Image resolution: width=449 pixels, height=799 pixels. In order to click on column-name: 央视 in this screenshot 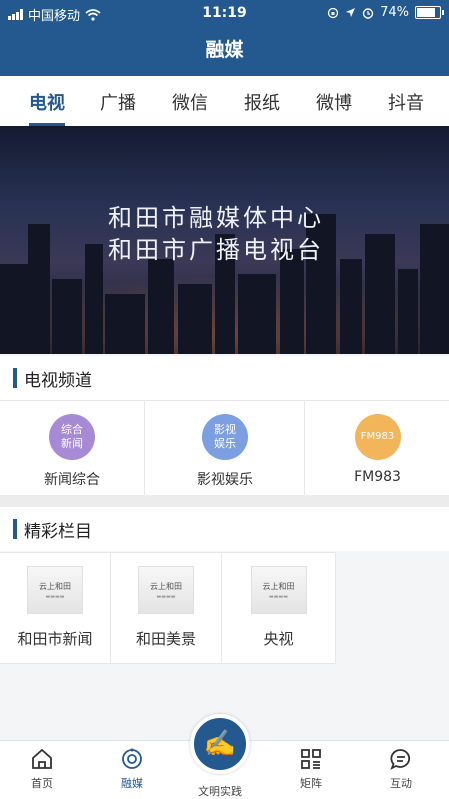, I will do `click(278, 639)`.